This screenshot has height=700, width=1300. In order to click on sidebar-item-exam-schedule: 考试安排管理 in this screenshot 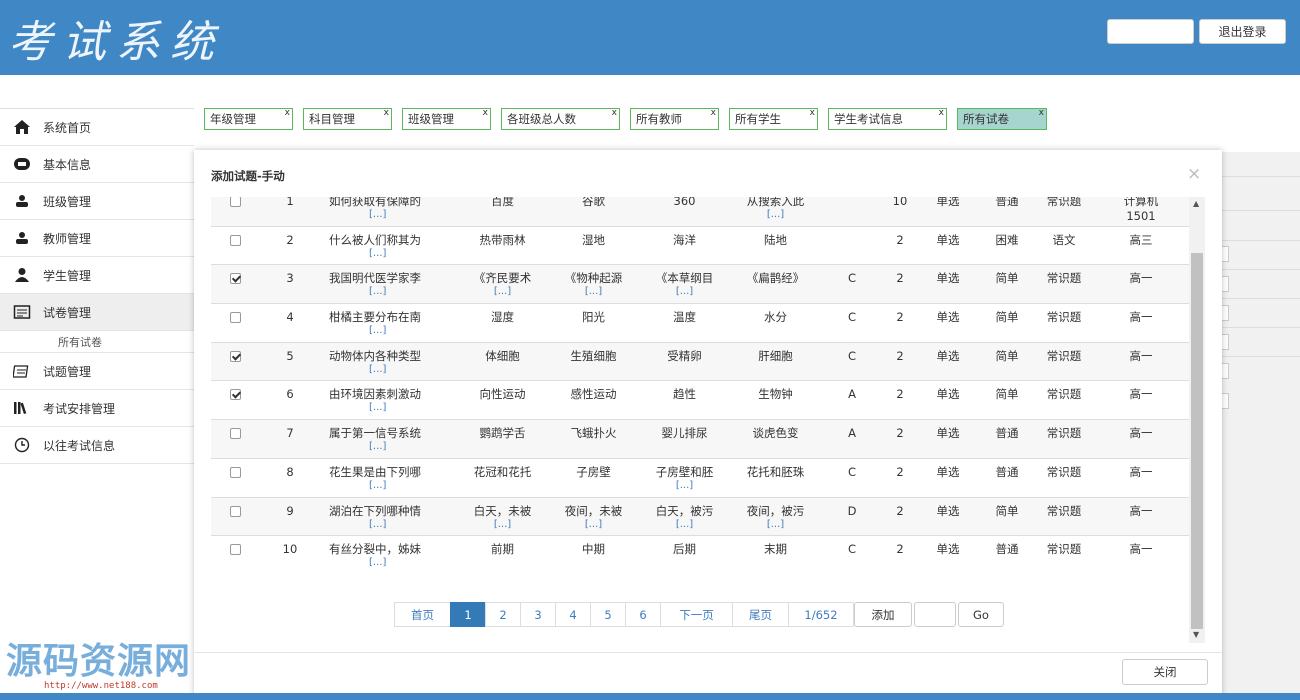, I will do `click(97, 408)`.